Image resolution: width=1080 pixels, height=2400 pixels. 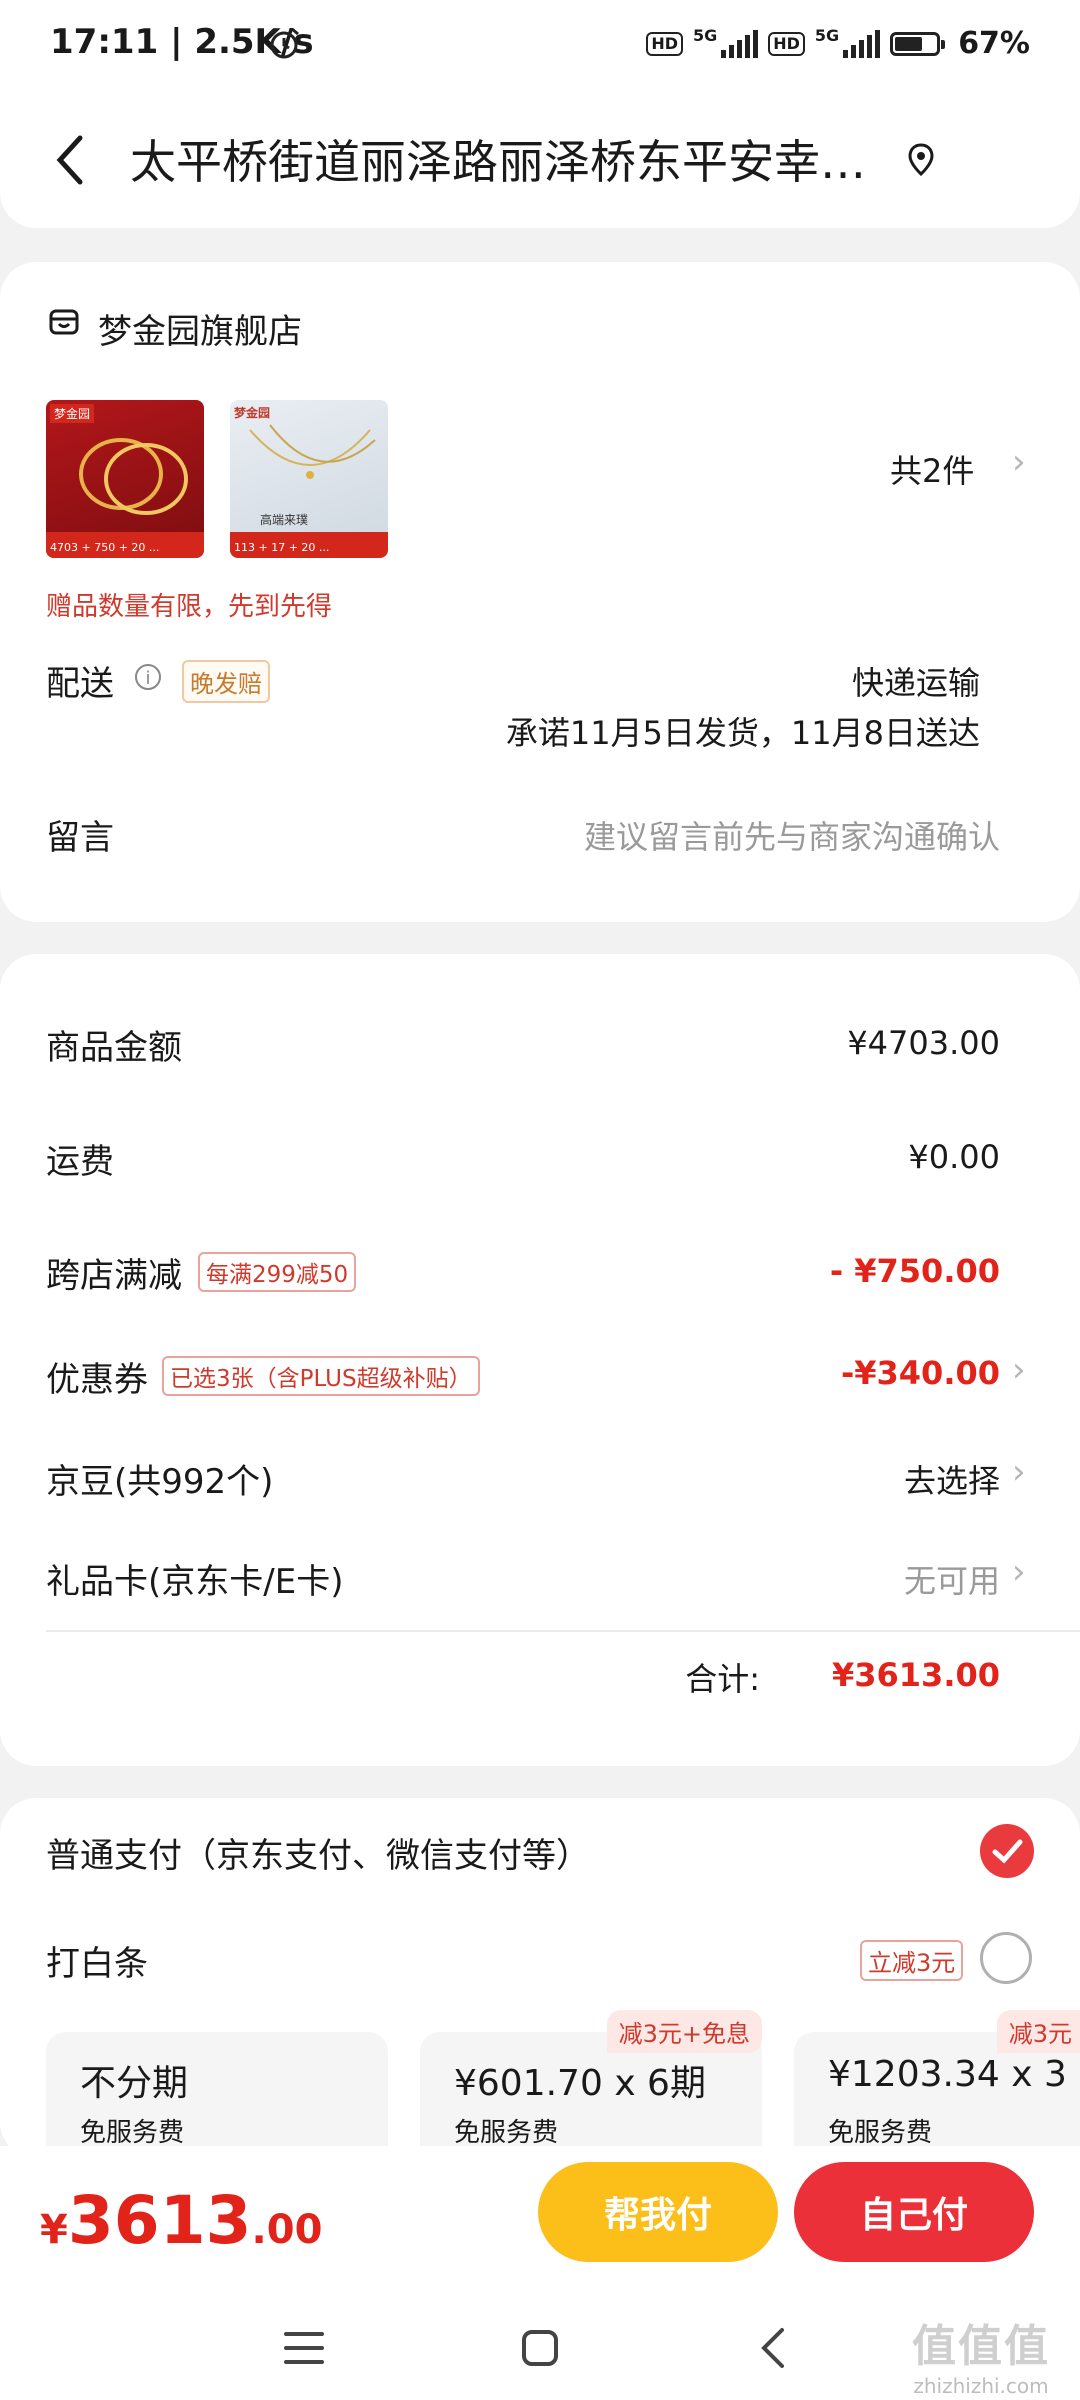 I want to click on cross-store-discount-label: 跨店满减, so click(x=114, y=1276).